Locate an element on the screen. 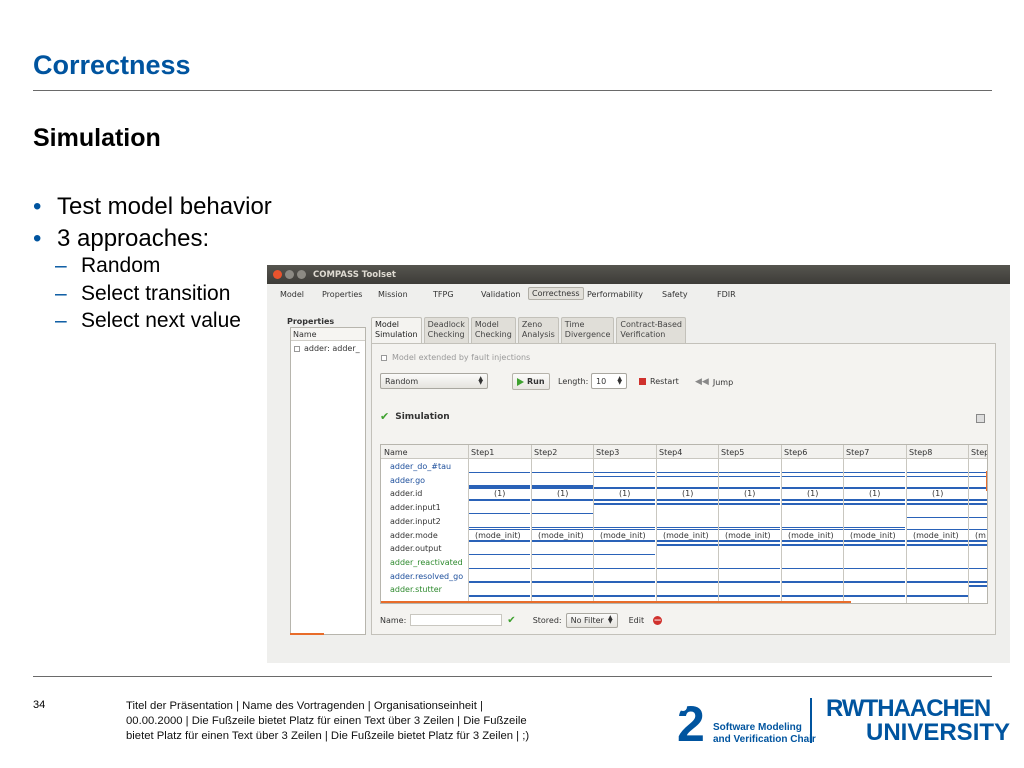 The height and width of the screenshot is (768, 1024). maximize-window-icon is located at coordinates (301, 274).